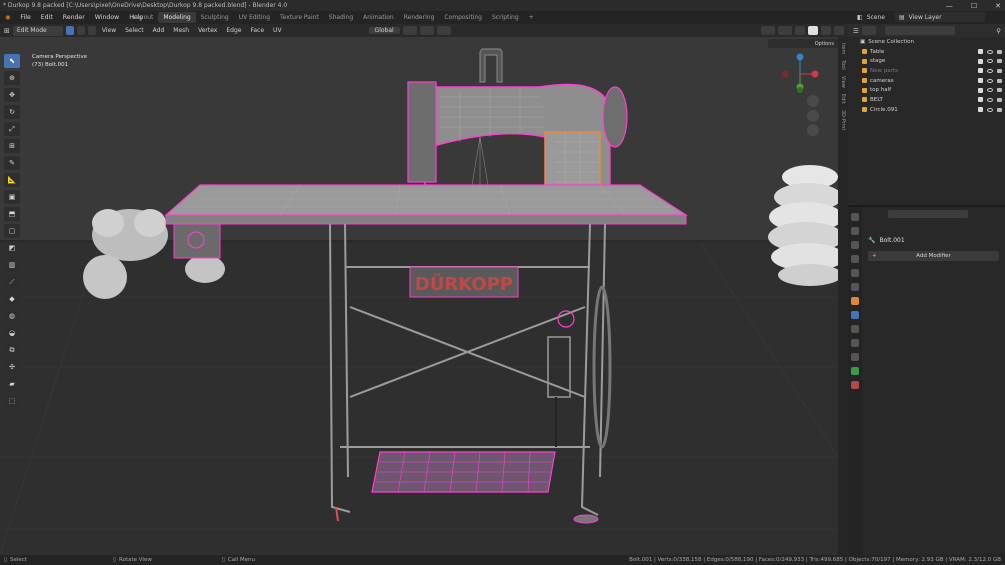 This screenshot has height=565, width=1005. What do you see at coordinates (813, 30) in the screenshot?
I see `shading-solid-button` at bounding box center [813, 30].